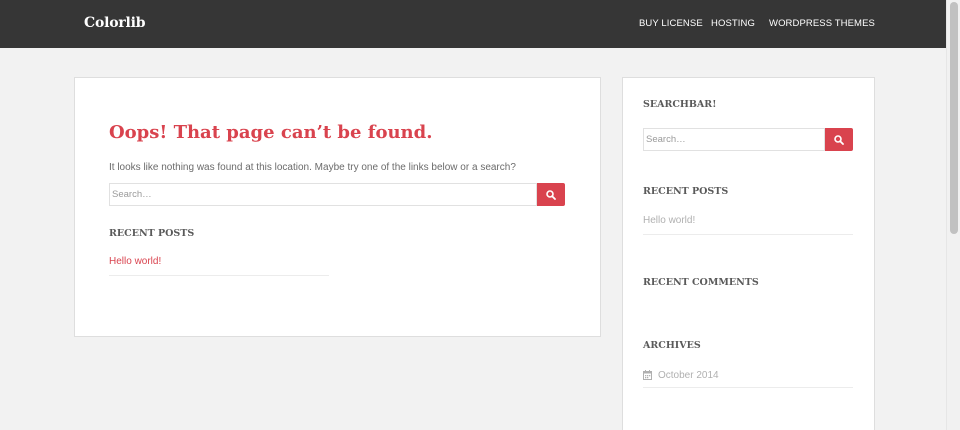  What do you see at coordinates (271, 132) in the screenshot?
I see `page-title: Oops! That page can’t be found.` at bounding box center [271, 132].